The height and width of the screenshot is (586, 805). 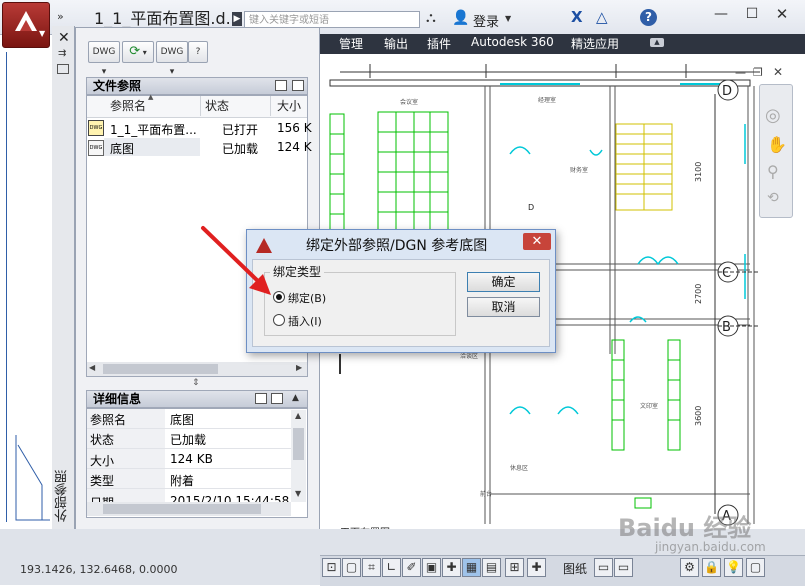 What do you see at coordinates (777, 144) in the screenshot?
I see `pan-hand-icon: ✋` at bounding box center [777, 144].